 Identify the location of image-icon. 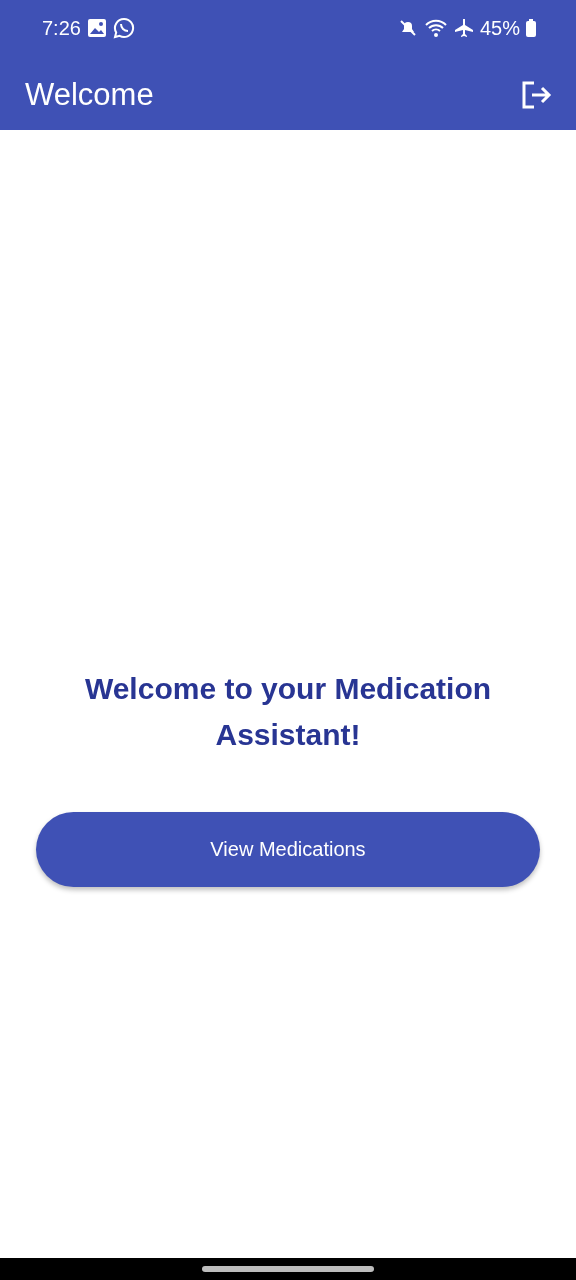
(96, 28).